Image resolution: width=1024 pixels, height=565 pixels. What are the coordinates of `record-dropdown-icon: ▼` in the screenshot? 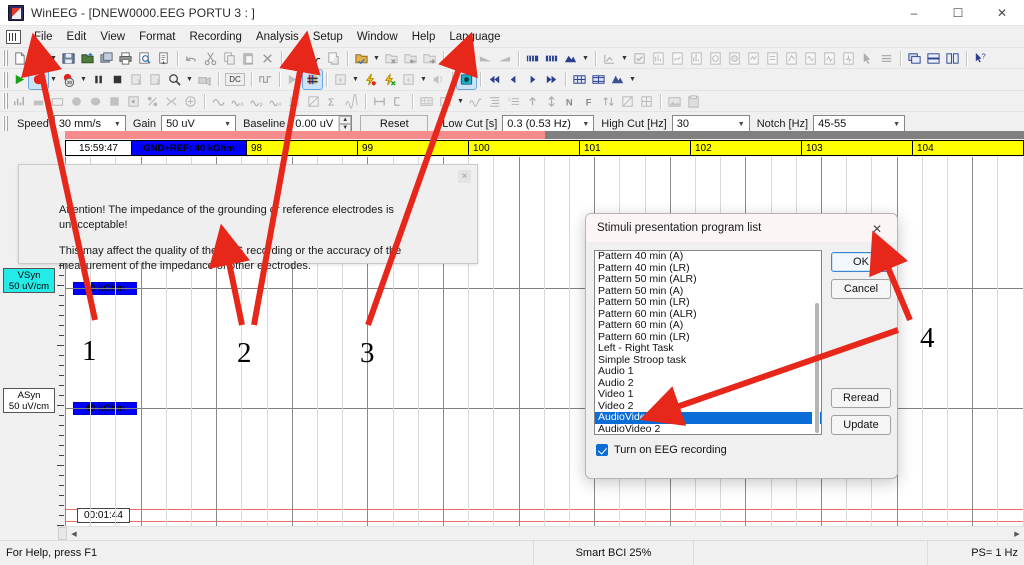 It's located at (53, 79).